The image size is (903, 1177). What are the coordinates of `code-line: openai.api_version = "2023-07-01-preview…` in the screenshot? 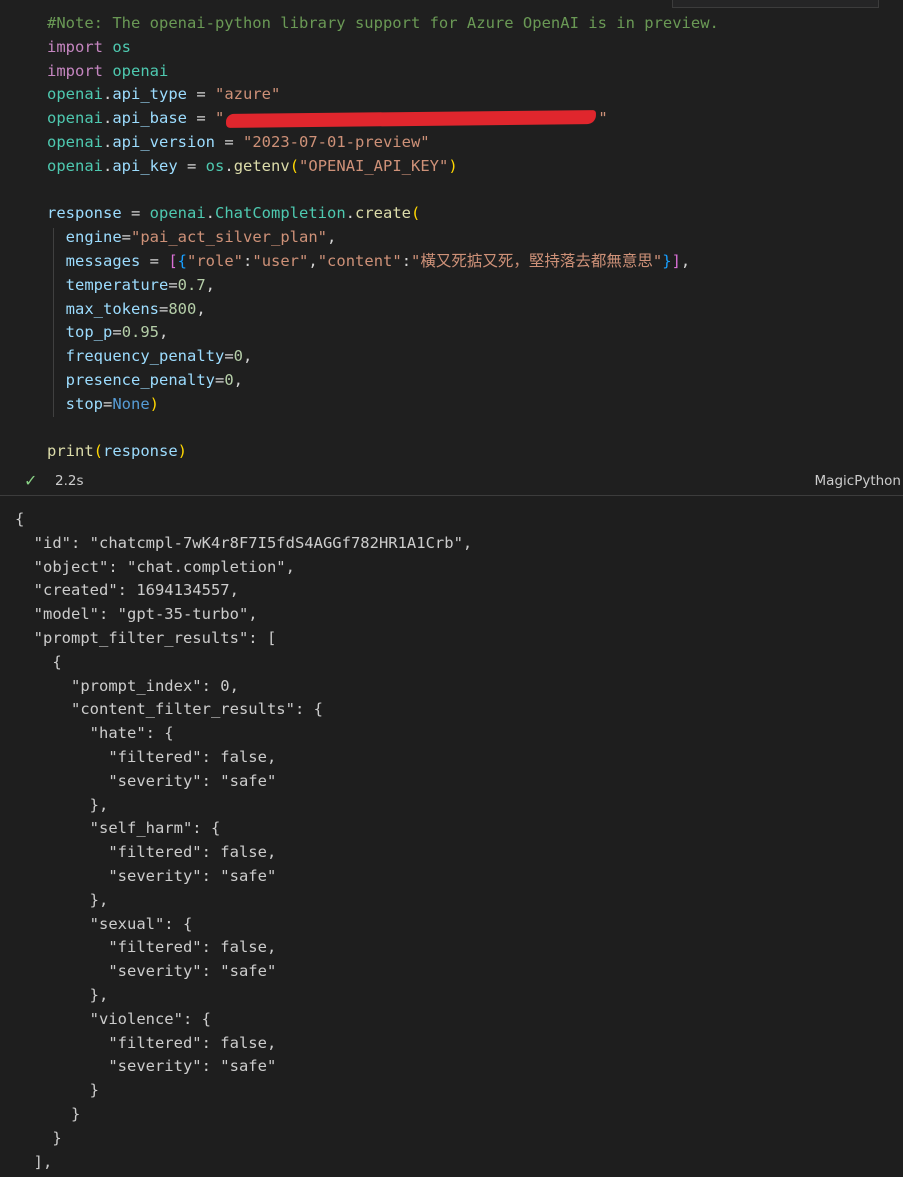 It's located at (383, 143).